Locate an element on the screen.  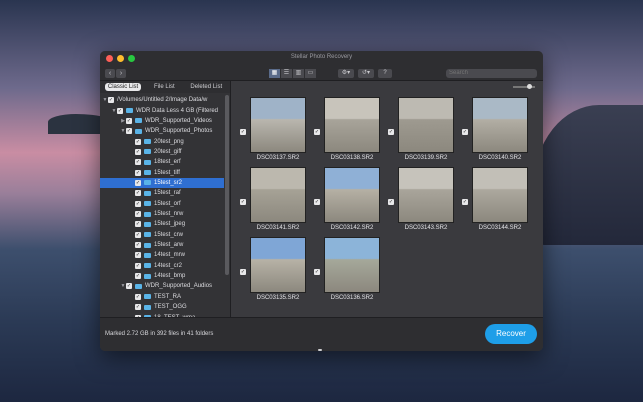
thumbnail-tile: ✓ DSC03143.SR2 is located at coordinates (421, 201).